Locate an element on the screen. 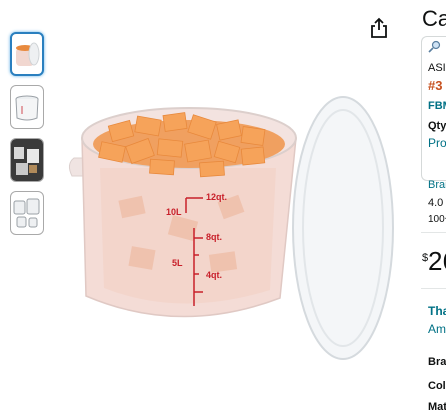  rank-badge: #3 is located at coordinates (435, 85).